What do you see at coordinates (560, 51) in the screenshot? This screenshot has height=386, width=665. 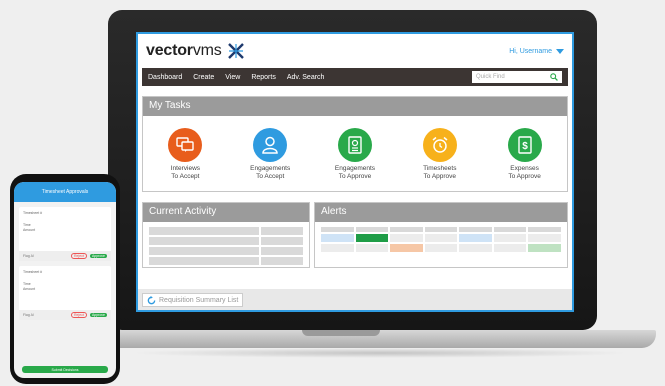 I see `chevron-down-icon` at bounding box center [560, 51].